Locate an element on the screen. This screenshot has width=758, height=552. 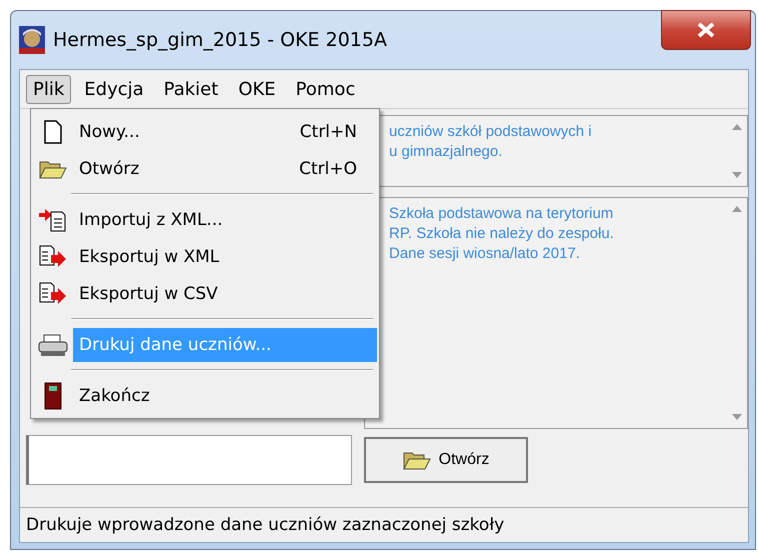
school-info-line: Dane sesji wiosna/lato 2017. is located at coordinates (485, 254).